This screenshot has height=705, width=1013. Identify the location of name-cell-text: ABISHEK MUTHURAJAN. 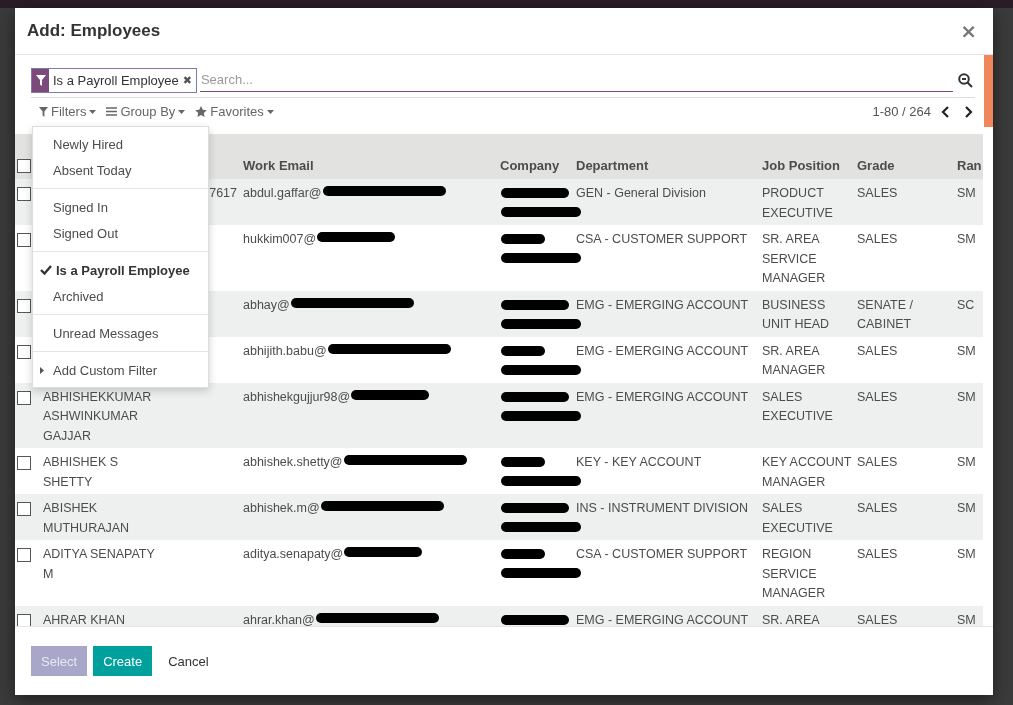
(87, 518).